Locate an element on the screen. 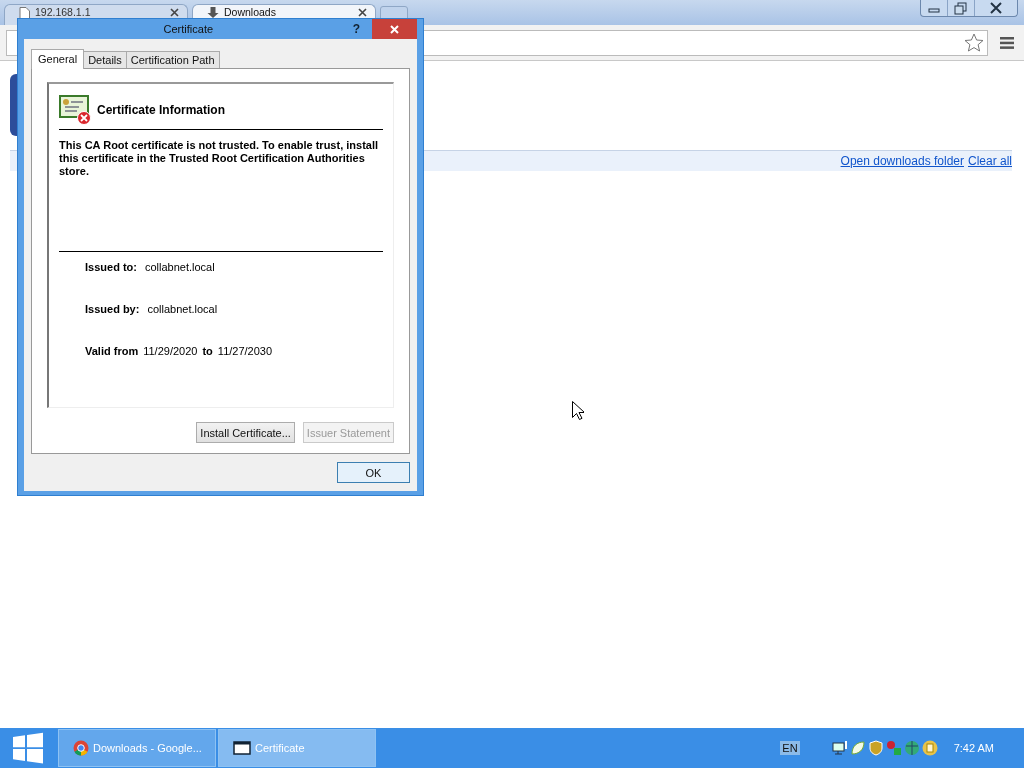 The width and height of the screenshot is (1024, 768). field-label: Valid from is located at coordinates (112, 351).